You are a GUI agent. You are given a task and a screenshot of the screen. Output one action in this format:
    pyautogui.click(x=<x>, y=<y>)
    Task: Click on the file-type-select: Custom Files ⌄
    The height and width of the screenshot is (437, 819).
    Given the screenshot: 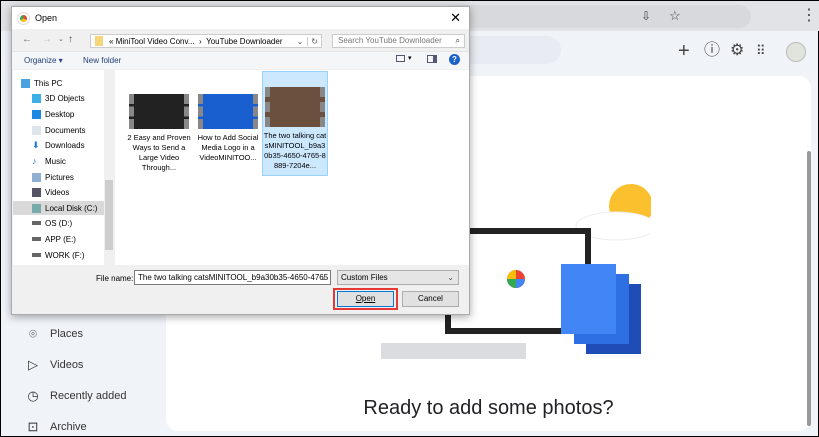 What is the action you would take?
    pyautogui.click(x=398, y=277)
    